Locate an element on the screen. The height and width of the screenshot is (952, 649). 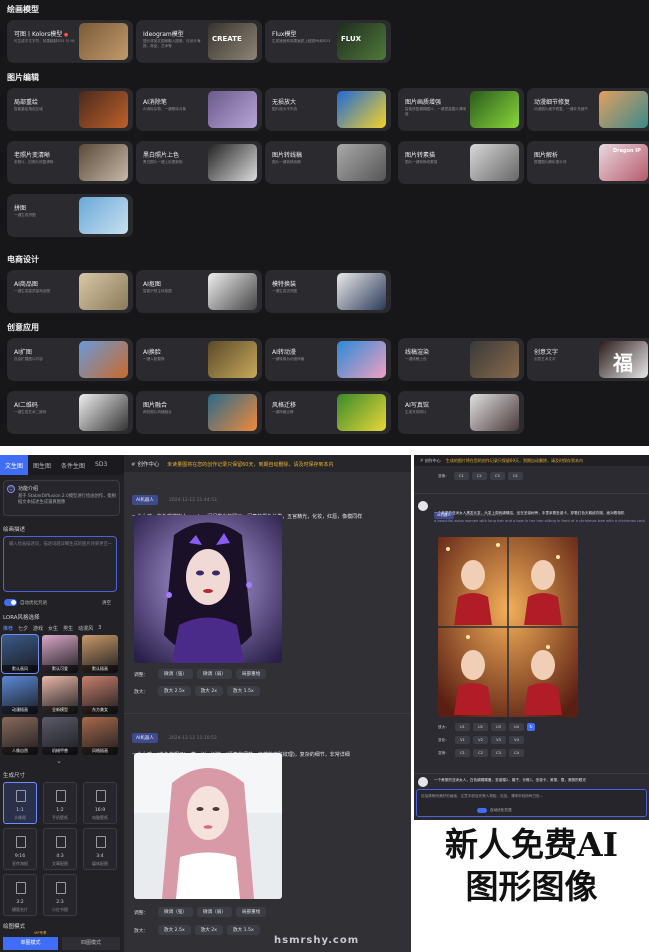
lora-tab: 3 is located at coordinates (99, 628).